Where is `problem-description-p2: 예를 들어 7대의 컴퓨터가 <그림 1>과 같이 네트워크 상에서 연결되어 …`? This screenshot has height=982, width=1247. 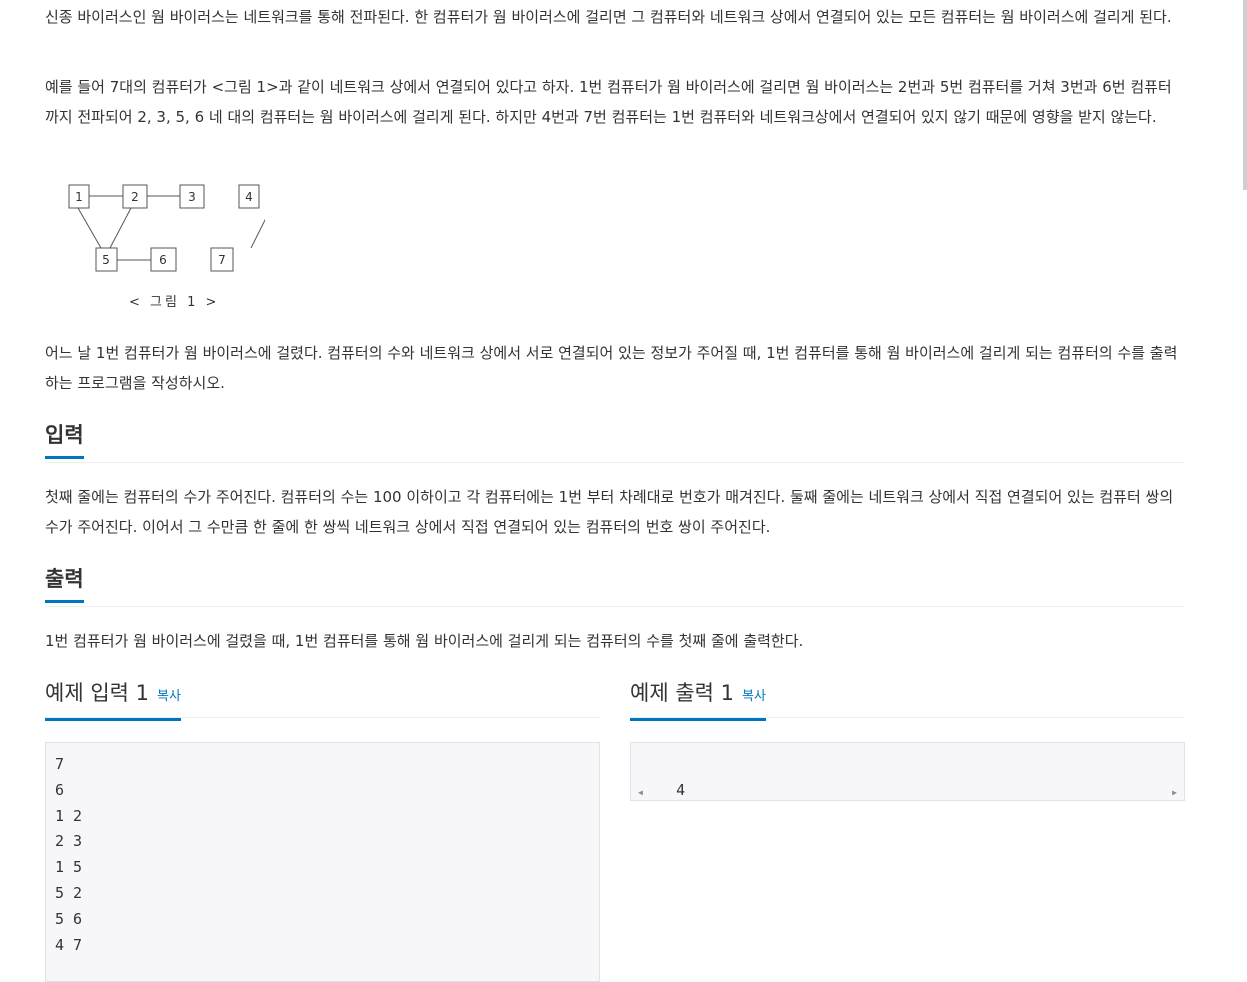
problem-description-p2: 예를 들어 7대의 컴퓨터가 <그림 1>과 같이 네트워크 상에서 연결되어 … is located at coordinates (608, 102).